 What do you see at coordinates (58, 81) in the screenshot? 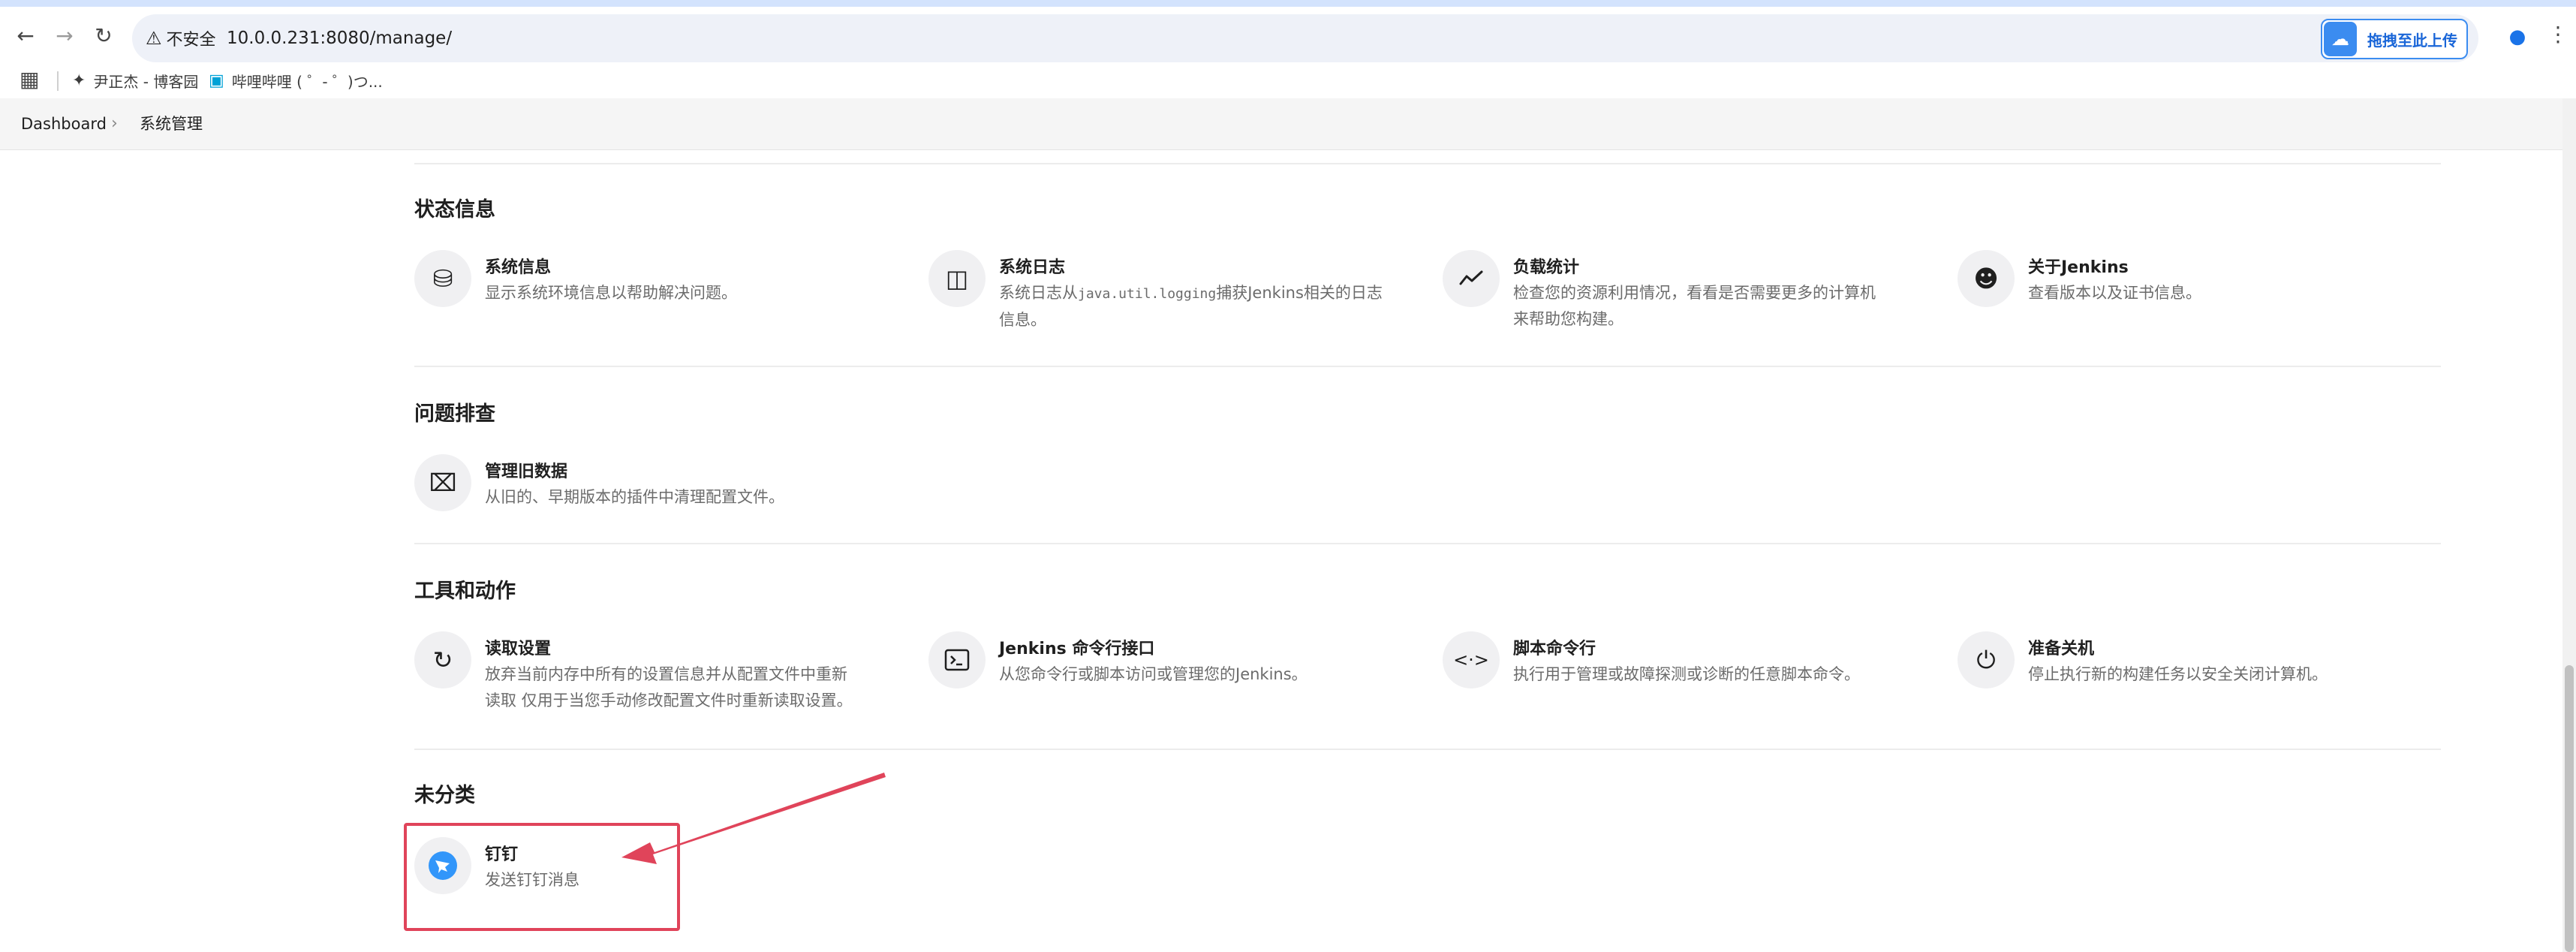
I see `bookmark-separator` at bounding box center [58, 81].